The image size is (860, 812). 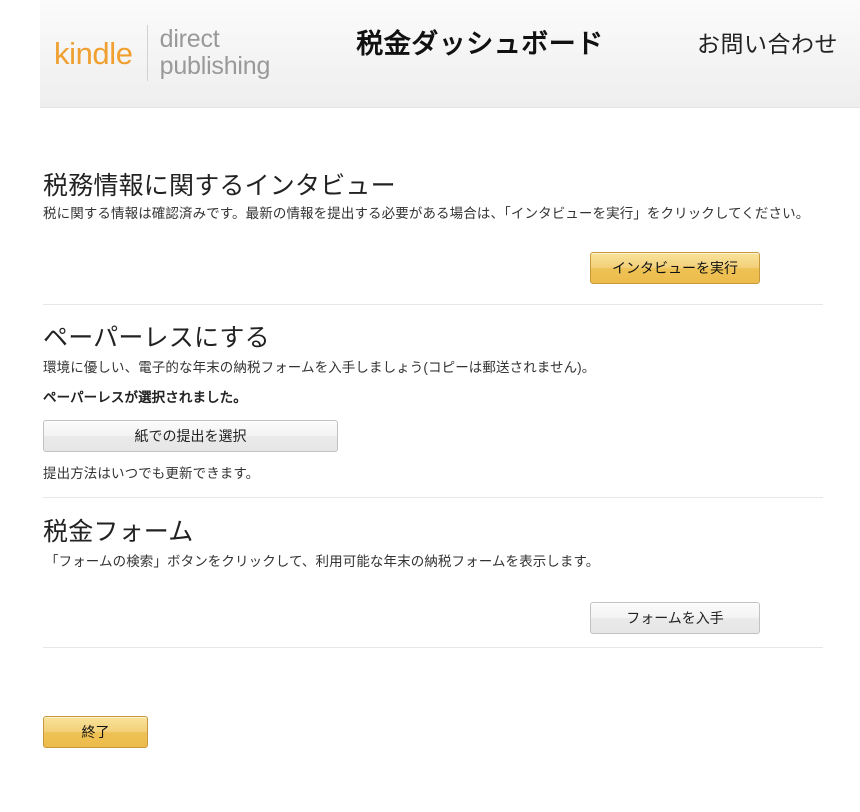 What do you see at coordinates (675, 618) in the screenshot?
I see `find-forms-button: フォームを入手` at bounding box center [675, 618].